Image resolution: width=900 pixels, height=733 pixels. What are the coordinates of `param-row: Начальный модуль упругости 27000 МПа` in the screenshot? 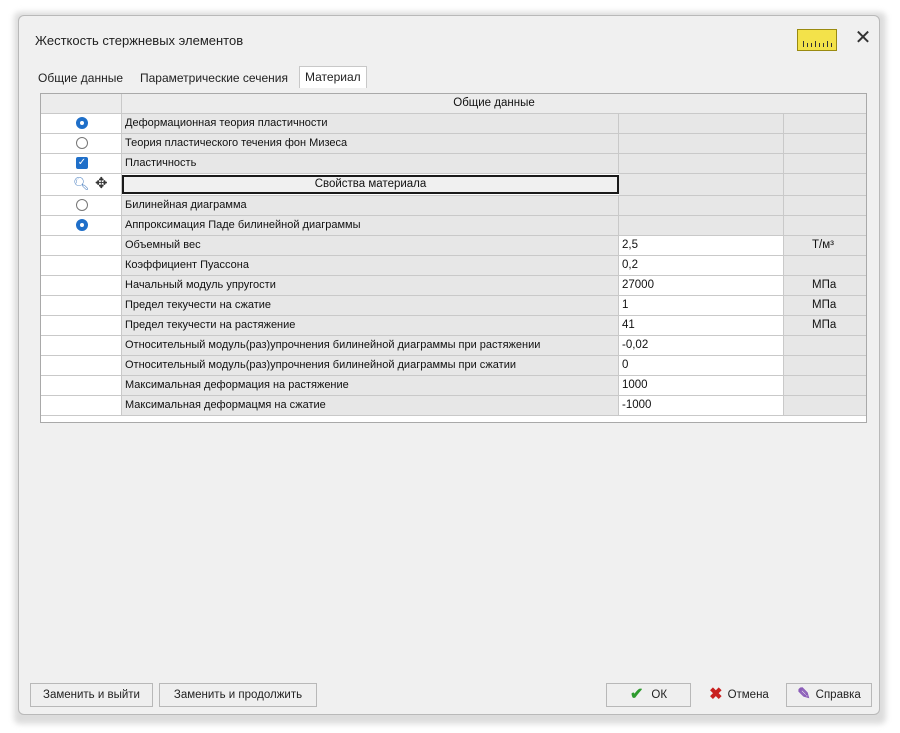 It's located at (453, 286).